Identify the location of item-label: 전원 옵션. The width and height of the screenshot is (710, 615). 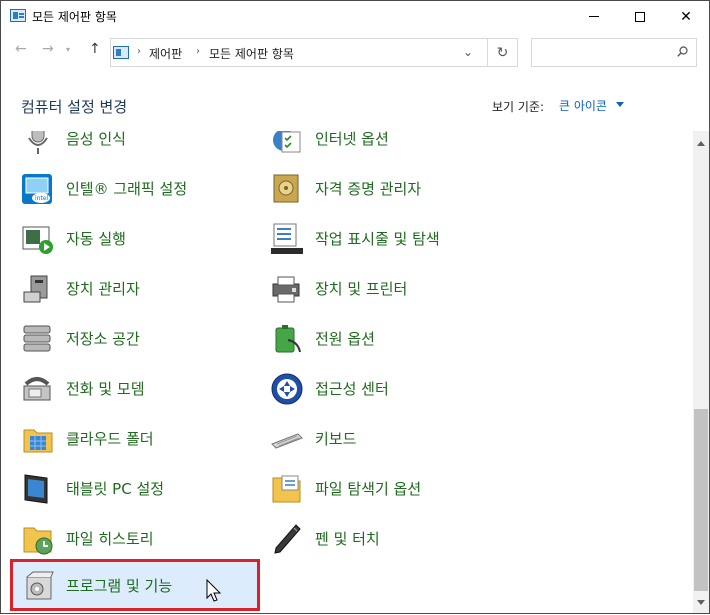
(345, 339).